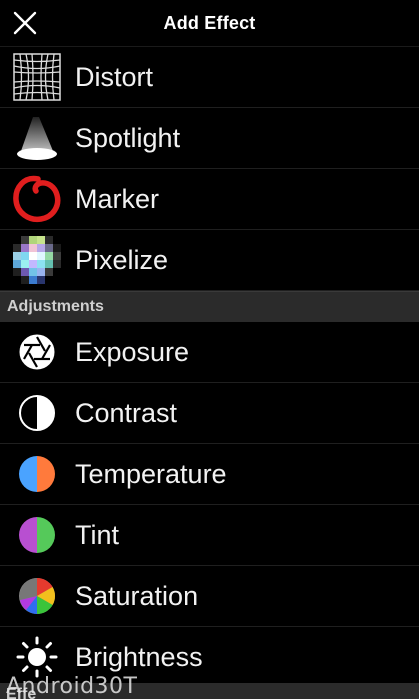 This screenshot has height=699, width=419. I want to click on temperature-icon, so click(37, 474).